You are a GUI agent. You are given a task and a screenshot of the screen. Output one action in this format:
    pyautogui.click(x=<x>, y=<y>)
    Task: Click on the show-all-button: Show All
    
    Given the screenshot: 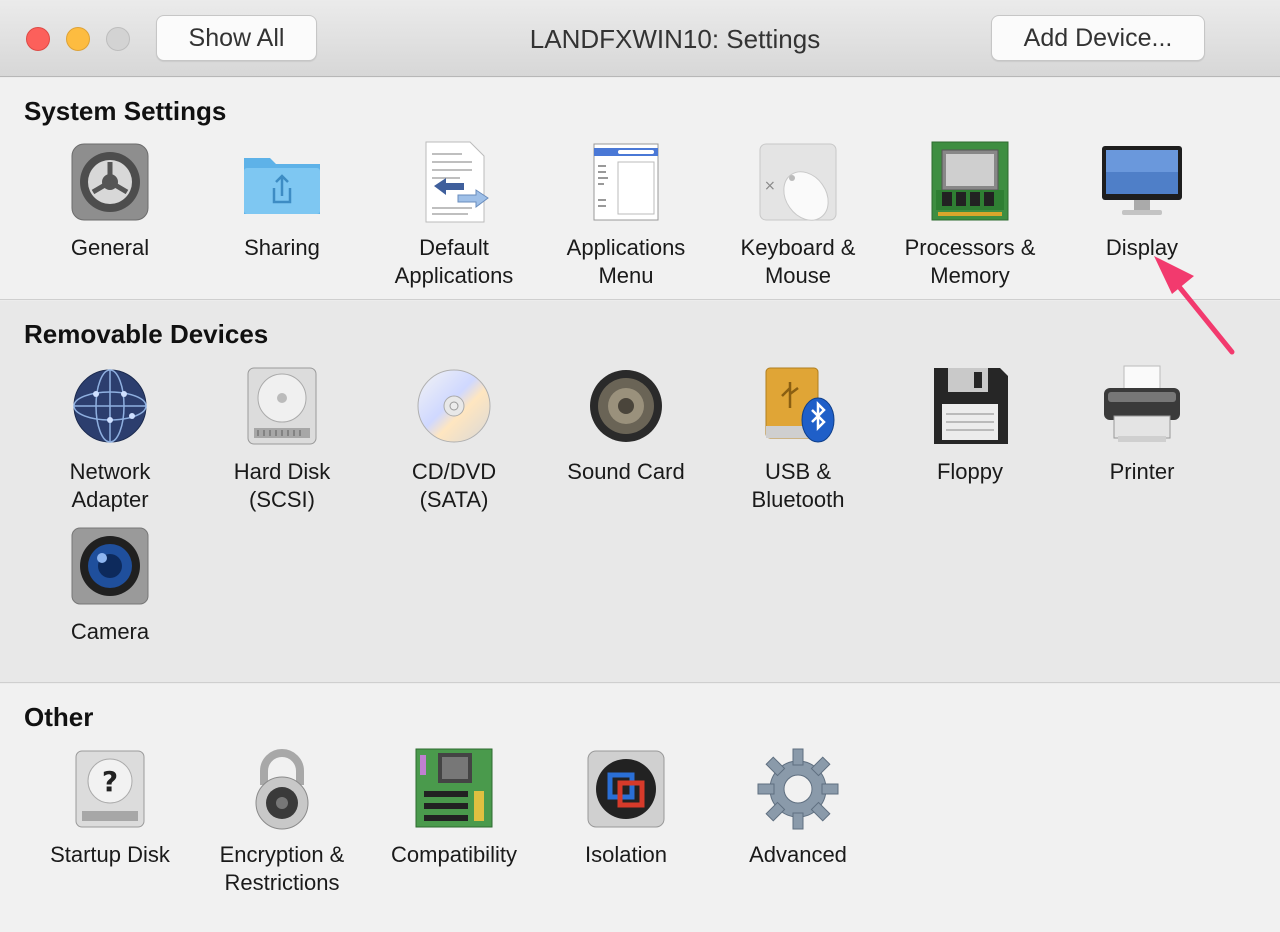 What is the action you would take?
    pyautogui.click(x=236, y=38)
    